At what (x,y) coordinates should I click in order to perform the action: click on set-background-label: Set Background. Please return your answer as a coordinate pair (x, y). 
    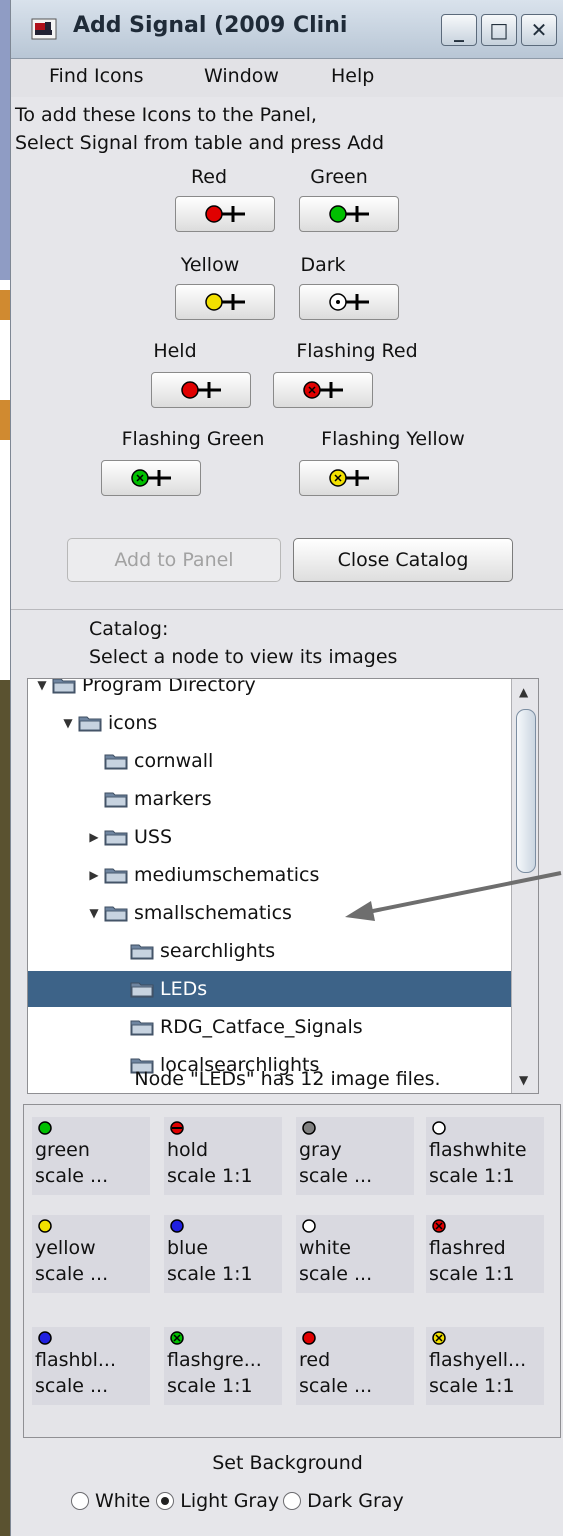
    Looking at the image, I should click on (287, 1463).